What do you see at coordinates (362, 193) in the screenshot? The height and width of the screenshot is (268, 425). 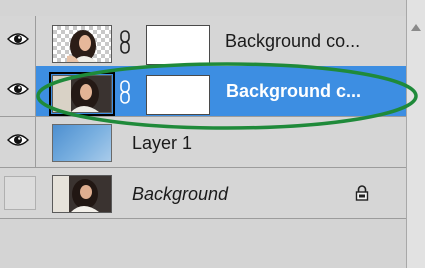 I see `lock-icon` at bounding box center [362, 193].